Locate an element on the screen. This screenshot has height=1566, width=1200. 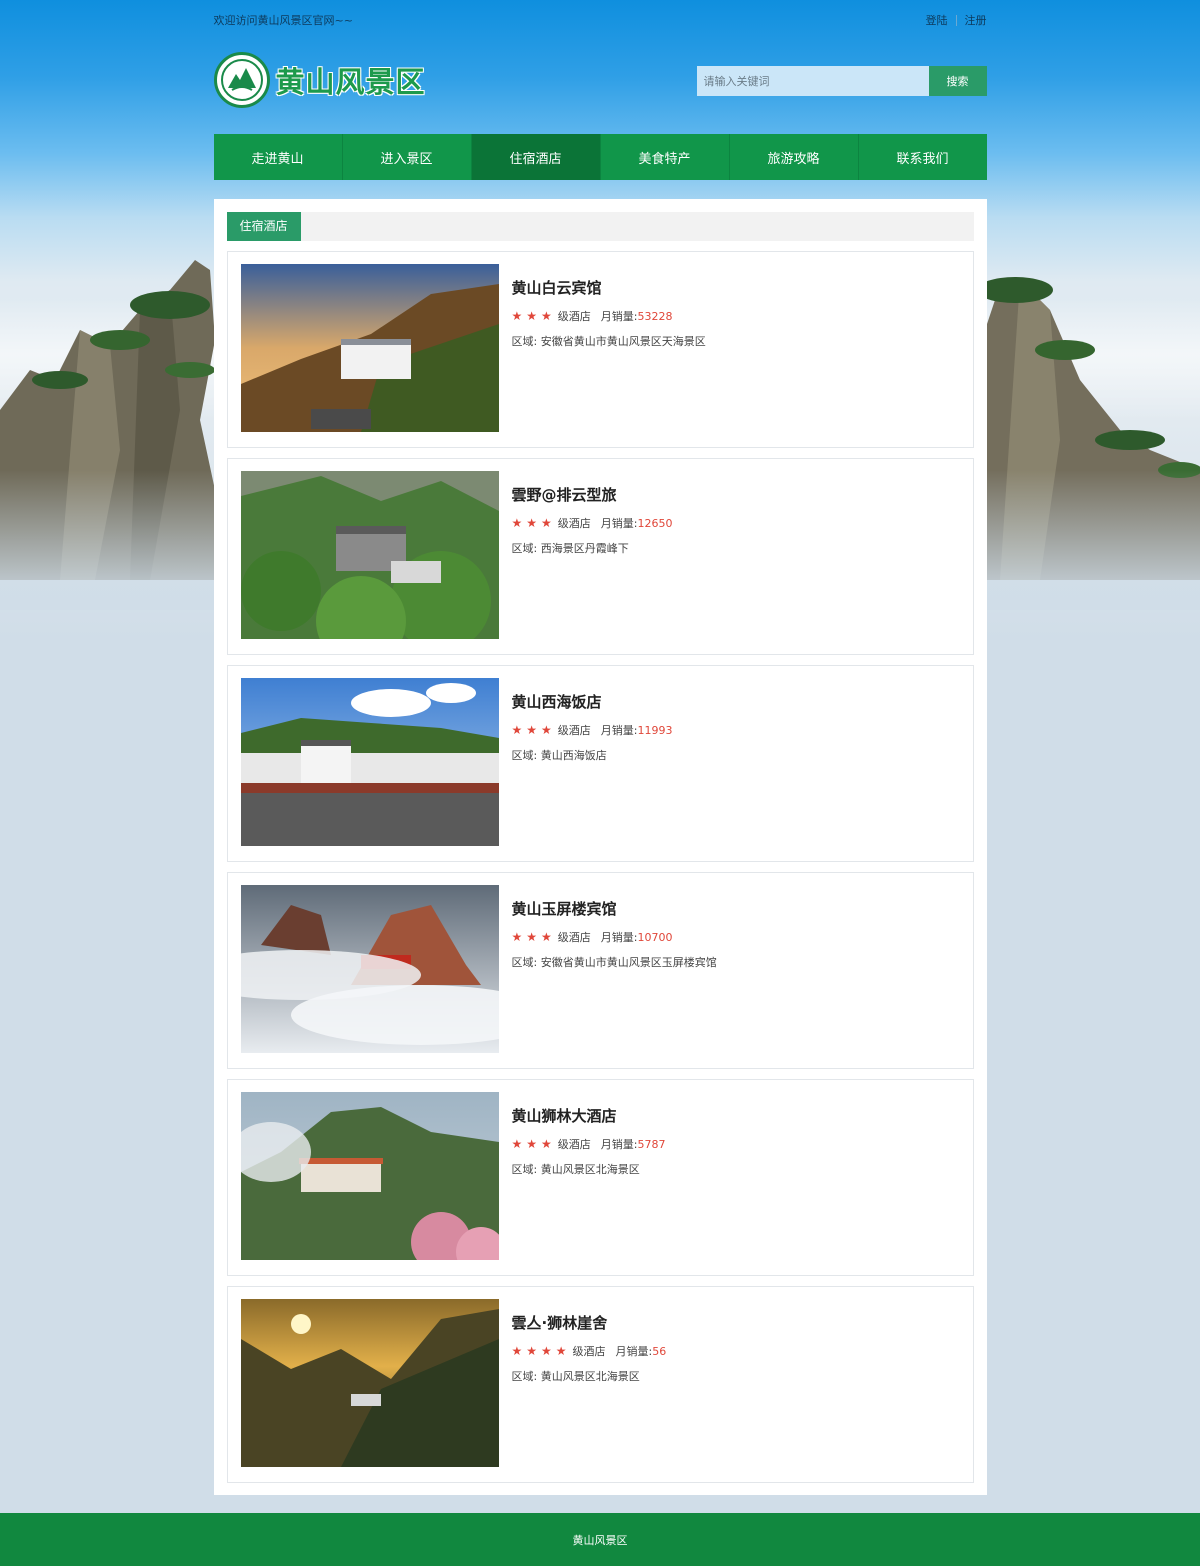
nav-item-intro: 走进黄山 is located at coordinates (278, 157).